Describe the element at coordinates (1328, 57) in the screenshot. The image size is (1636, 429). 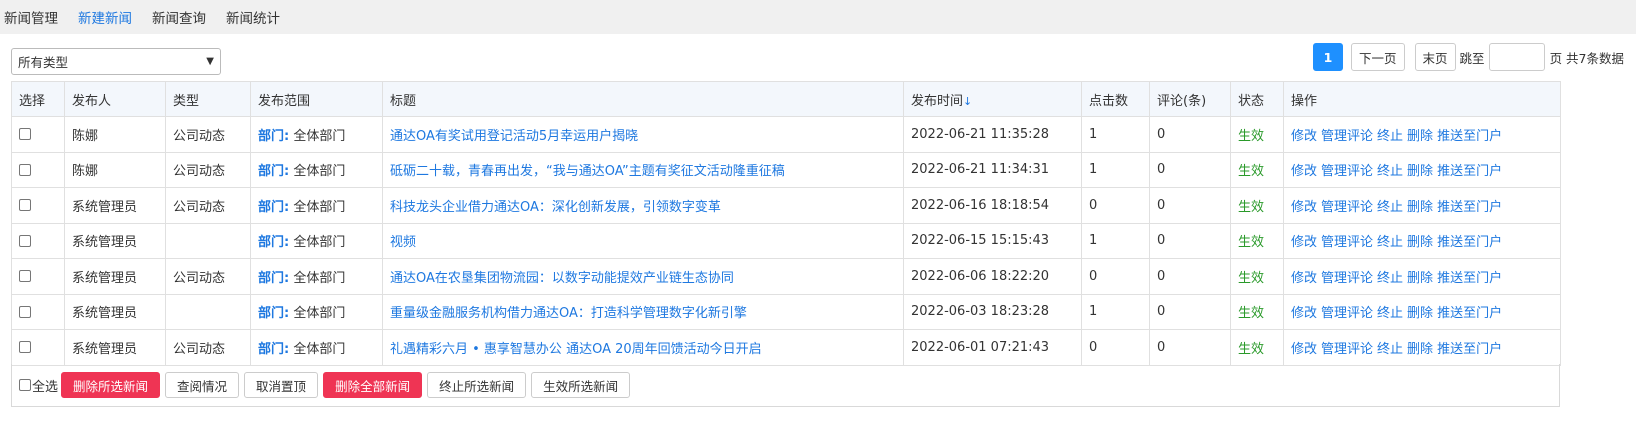
I see `page-button-current: 1` at that location.